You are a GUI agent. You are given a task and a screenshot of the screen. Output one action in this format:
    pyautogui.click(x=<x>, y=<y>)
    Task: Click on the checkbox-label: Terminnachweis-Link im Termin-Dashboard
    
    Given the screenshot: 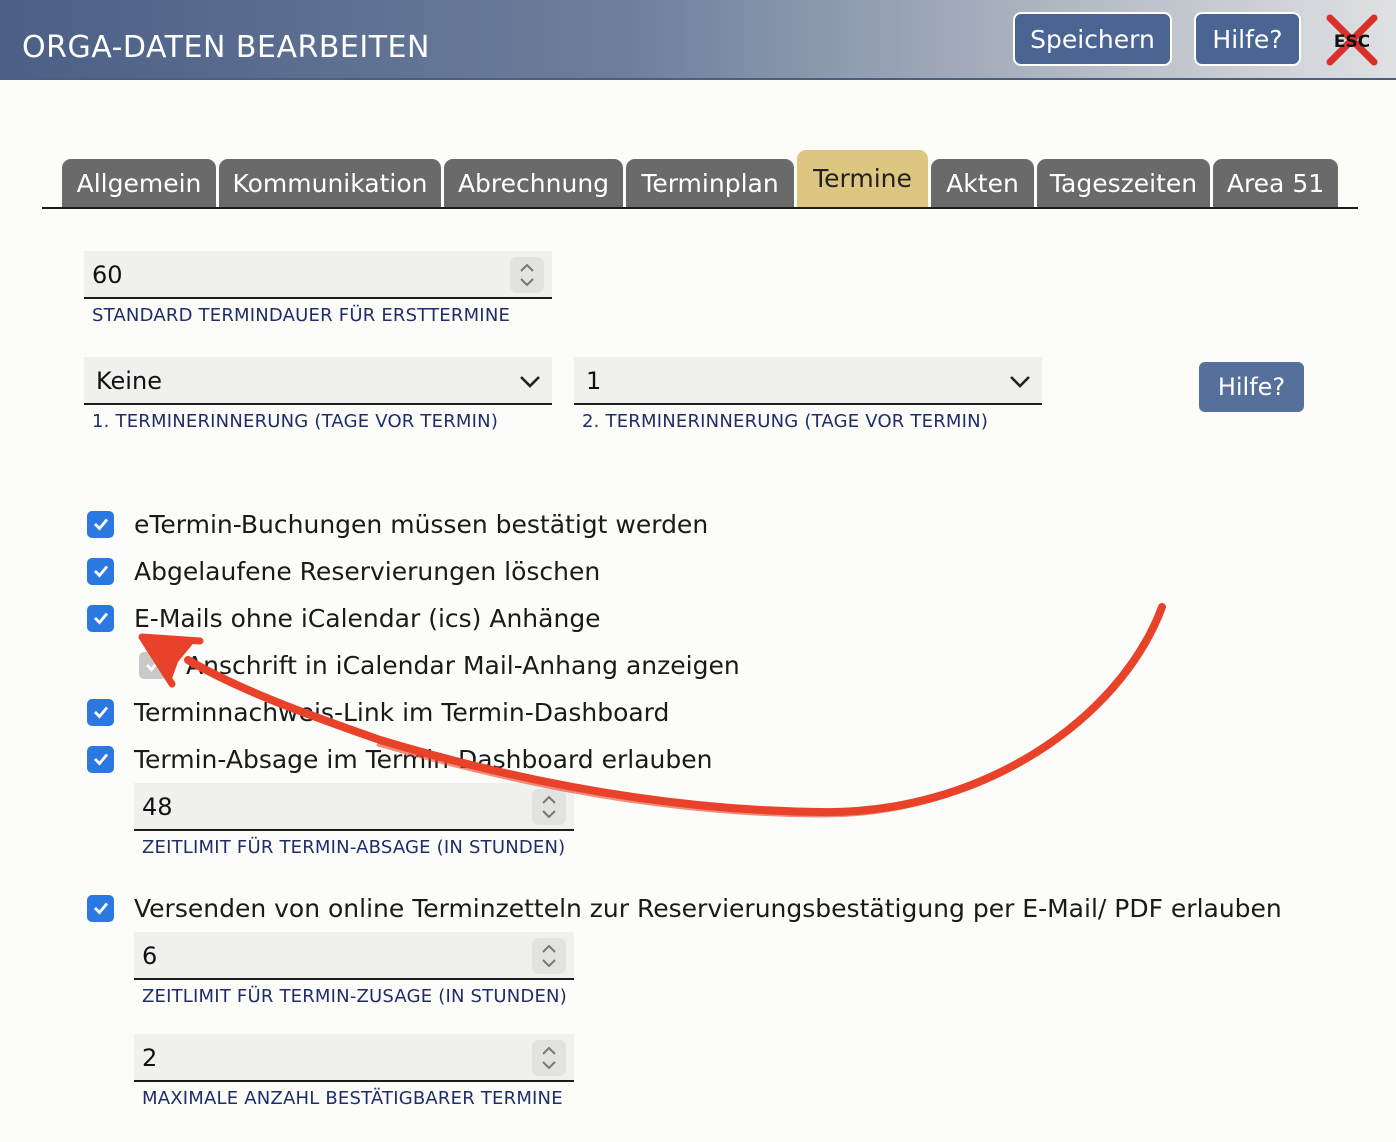 What is the action you would take?
    pyautogui.click(x=402, y=712)
    